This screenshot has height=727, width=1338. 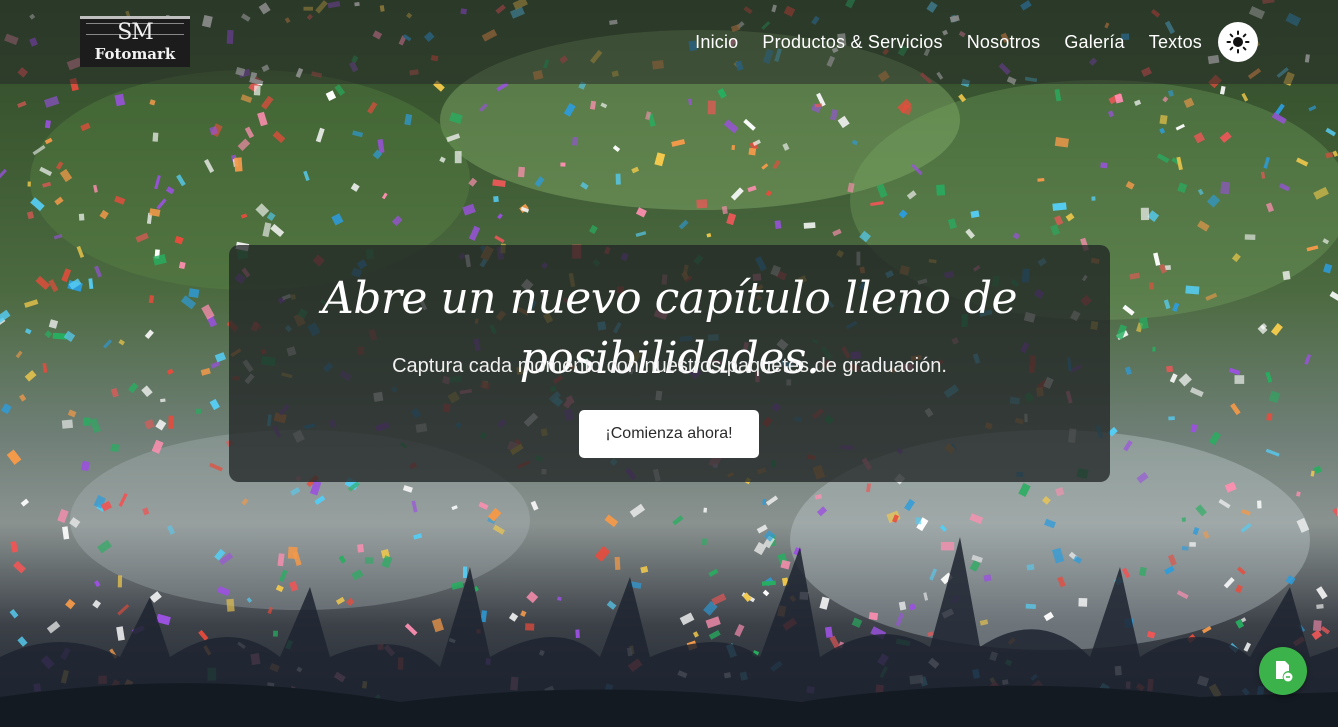 I want to click on site-logo: SM Fotomark, so click(x=135, y=41).